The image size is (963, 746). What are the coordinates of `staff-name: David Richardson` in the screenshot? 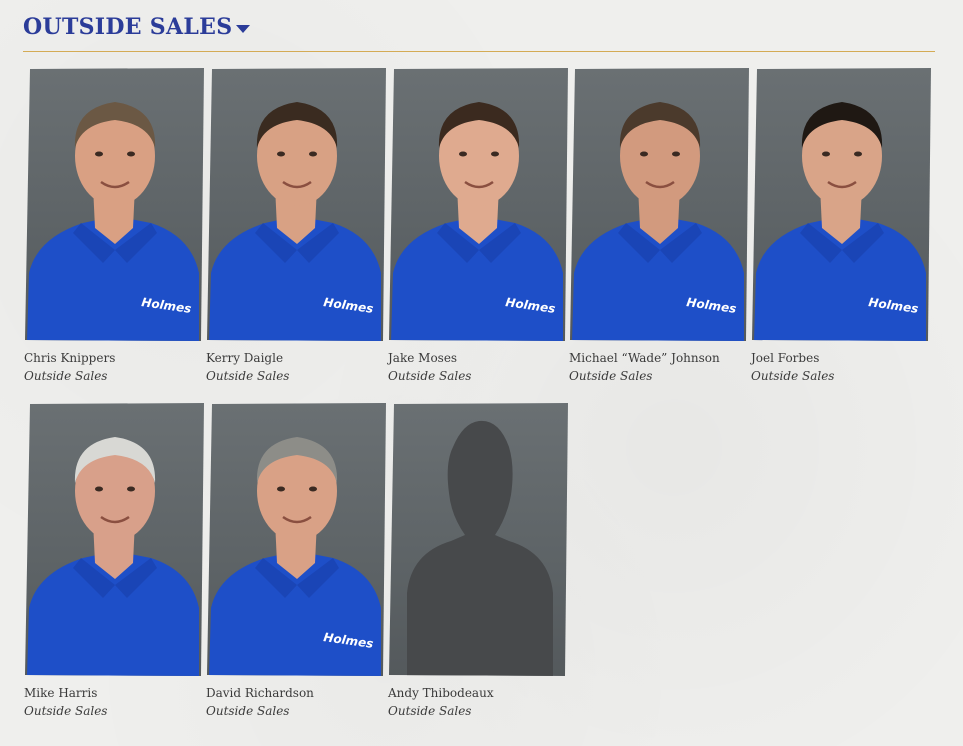 It's located at (260, 693).